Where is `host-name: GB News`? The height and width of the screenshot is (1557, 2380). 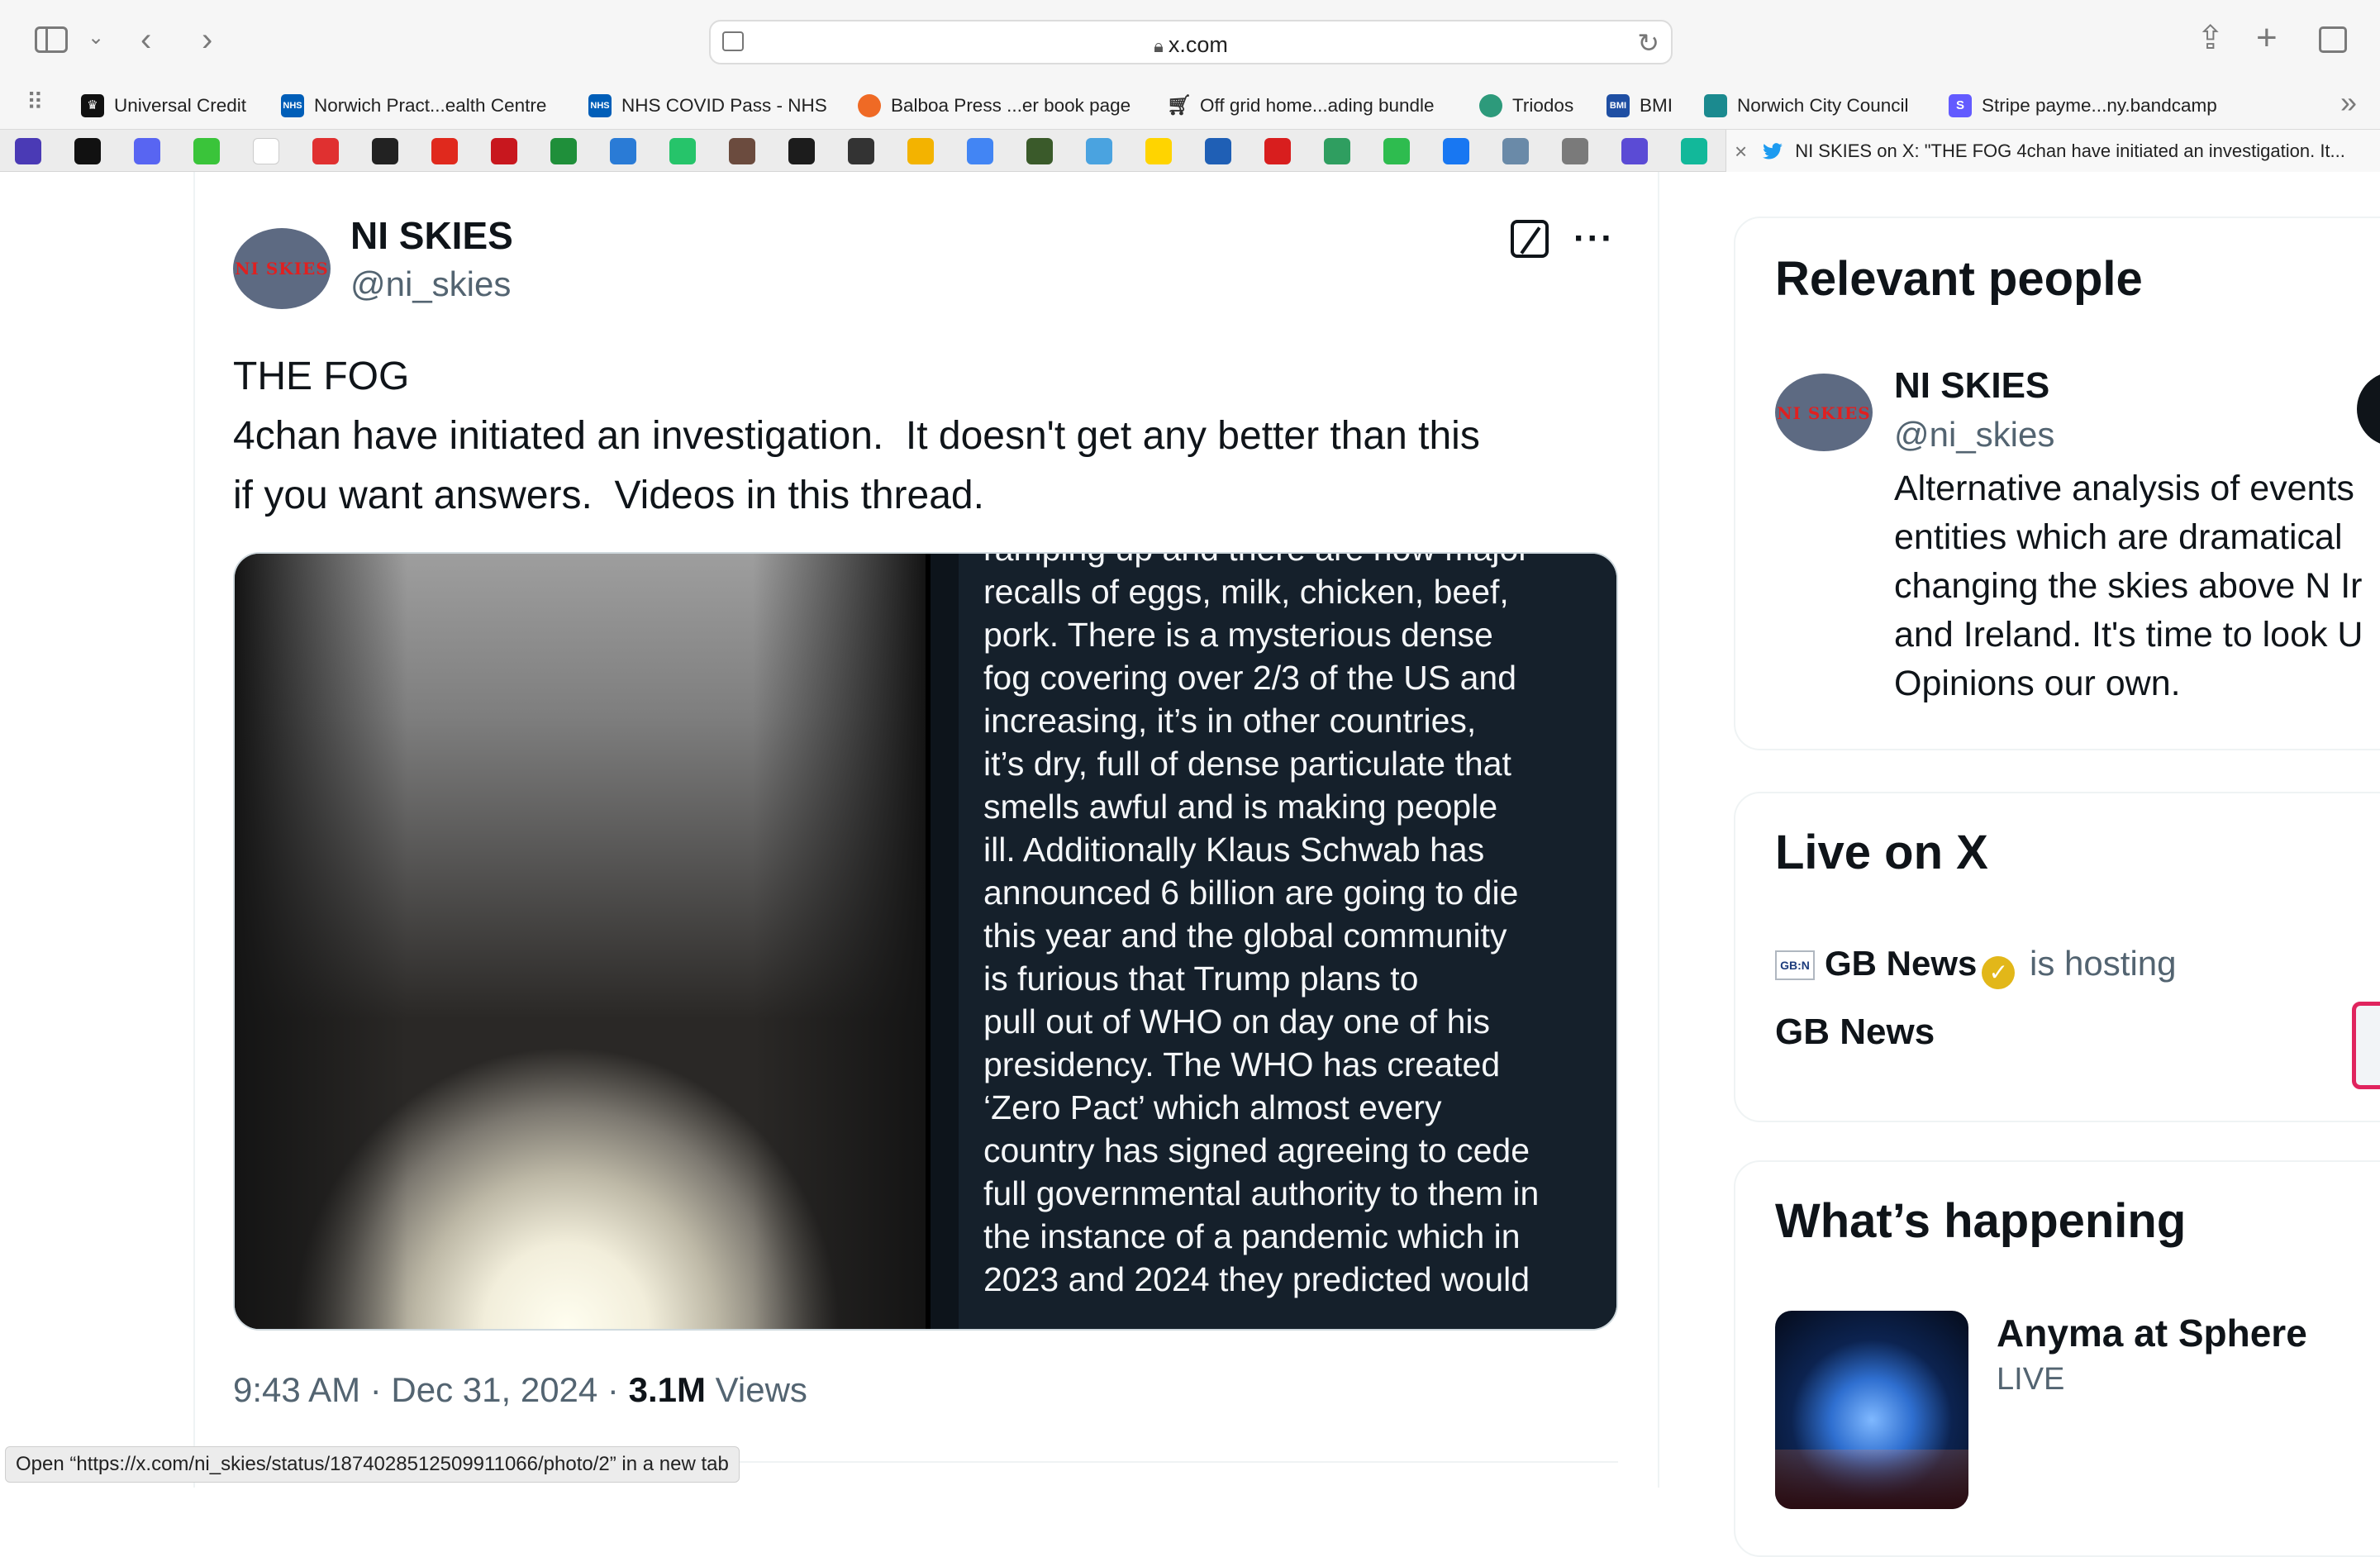 host-name: GB News is located at coordinates (1901, 963).